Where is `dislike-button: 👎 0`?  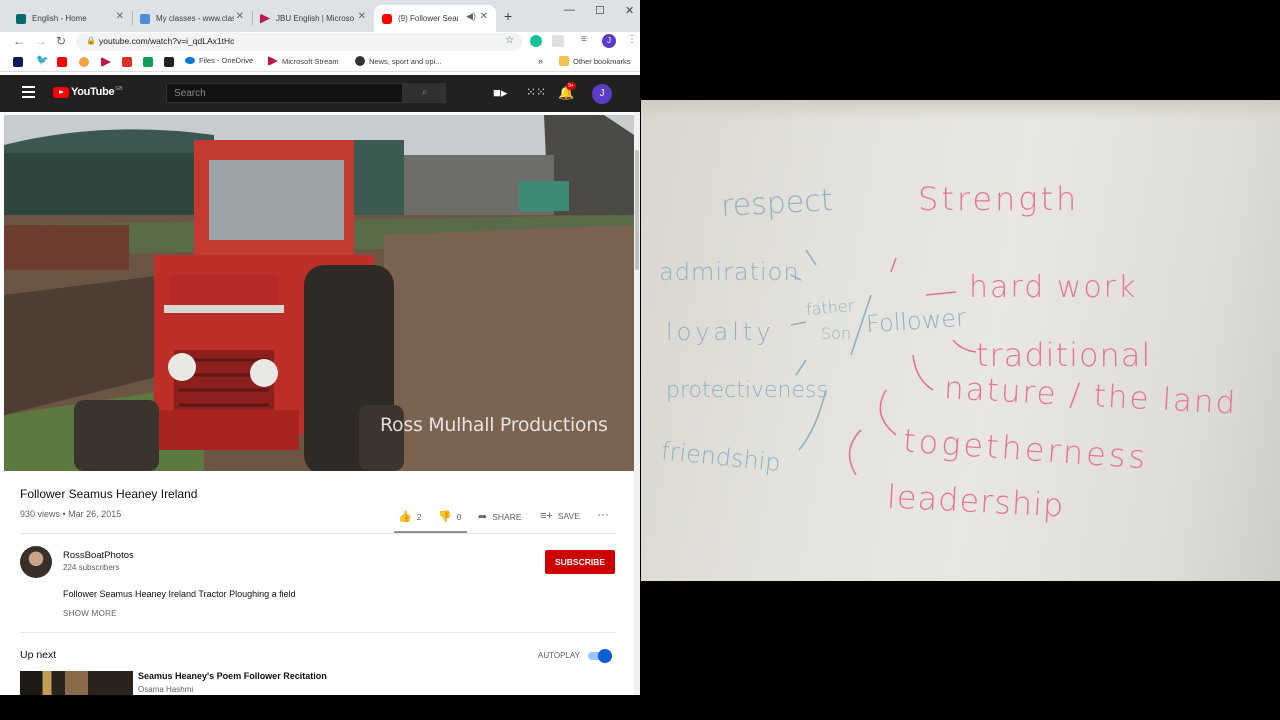 dislike-button: 👎 0 is located at coordinates (449, 516).